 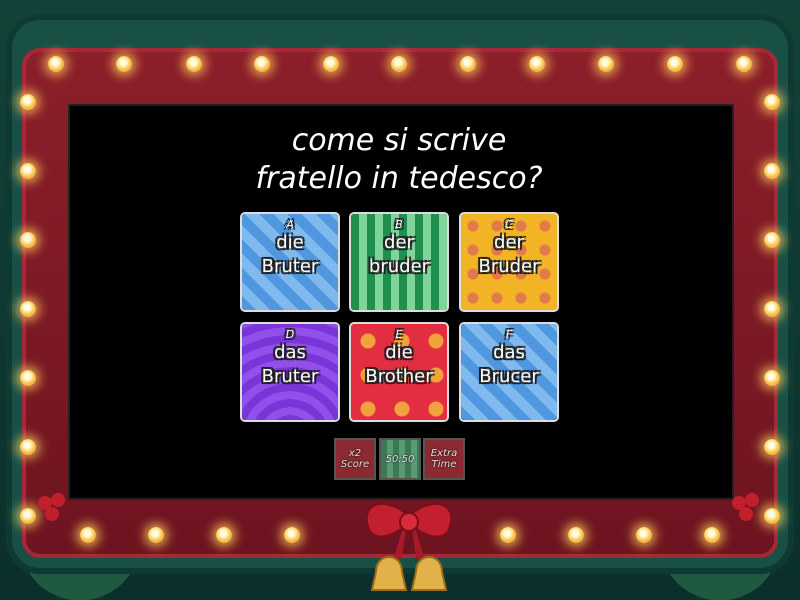 I want to click on answer-text: das Brucer, so click(x=509, y=364).